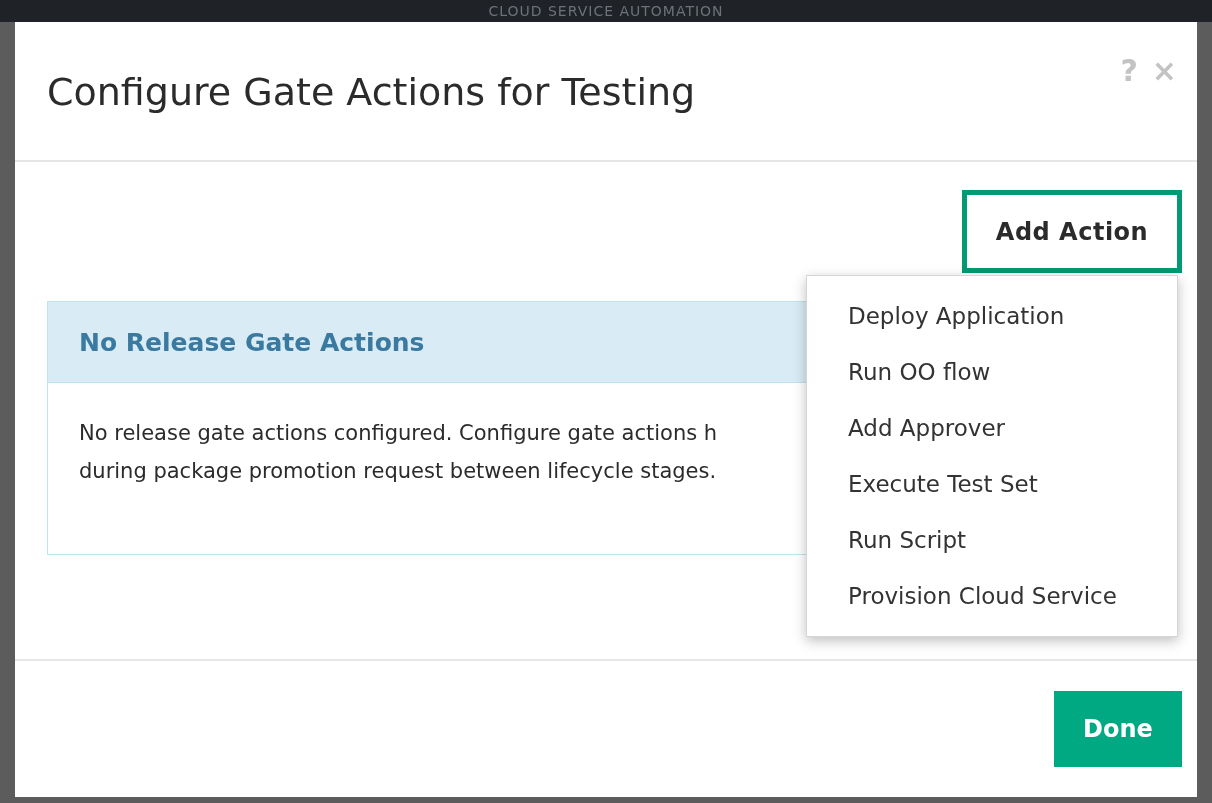  I want to click on menu-item: Deploy Application, so click(992, 316).